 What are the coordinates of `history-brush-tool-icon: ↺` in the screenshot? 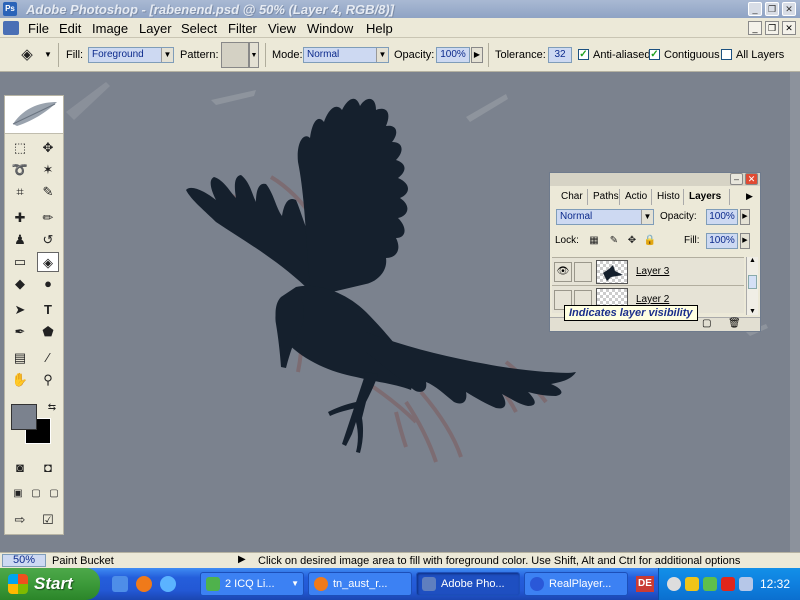 It's located at (48, 240).